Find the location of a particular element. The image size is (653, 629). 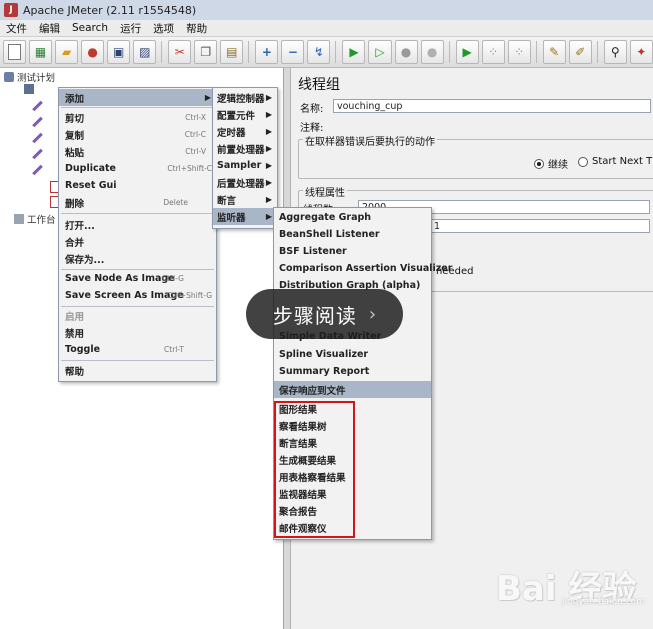

listener-item-beanshell: BeanShell Listener is located at coordinates (352, 234).